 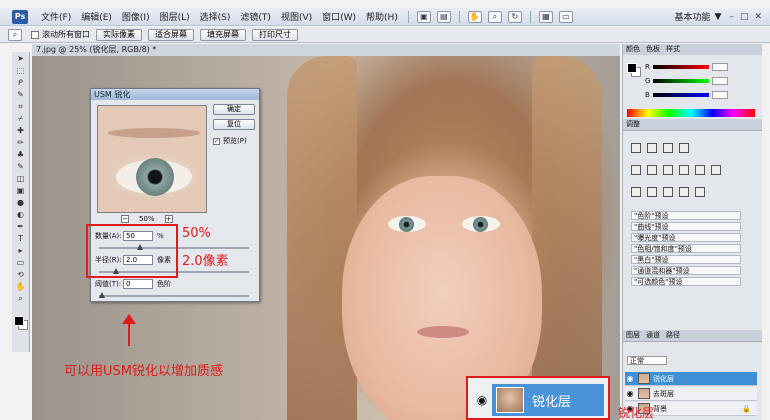 I want to click on channel-mixer-icon, so click(x=716, y=170).